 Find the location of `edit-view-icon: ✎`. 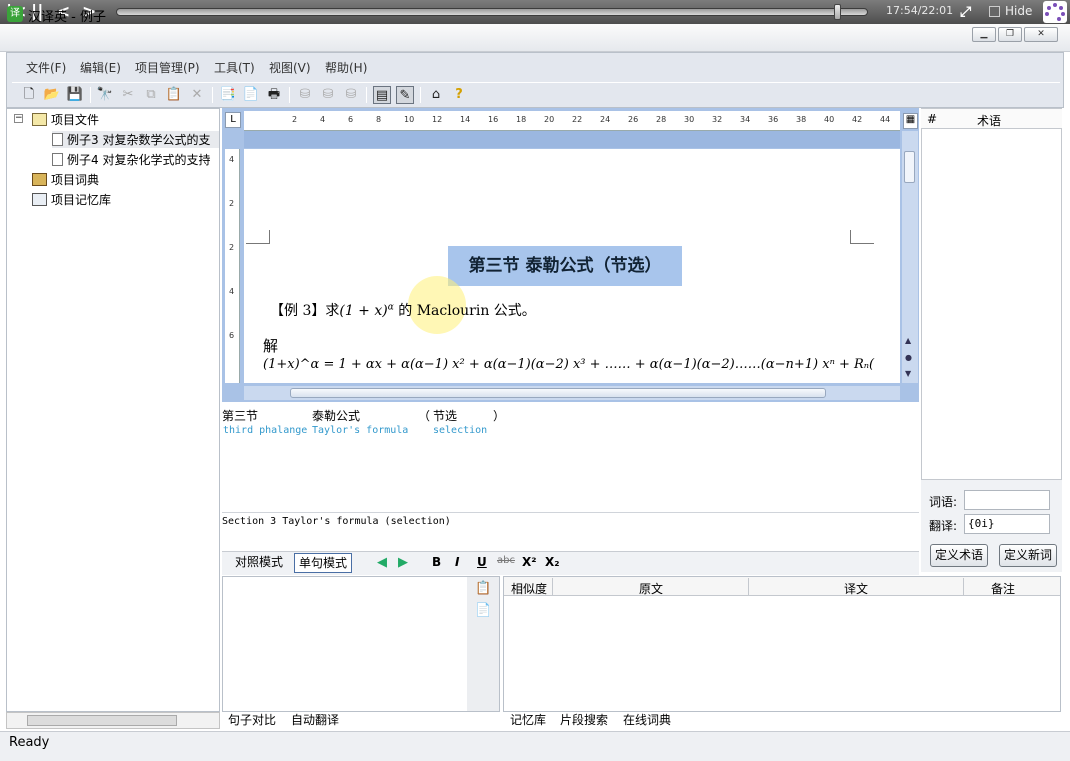

edit-view-icon: ✎ is located at coordinates (405, 95).